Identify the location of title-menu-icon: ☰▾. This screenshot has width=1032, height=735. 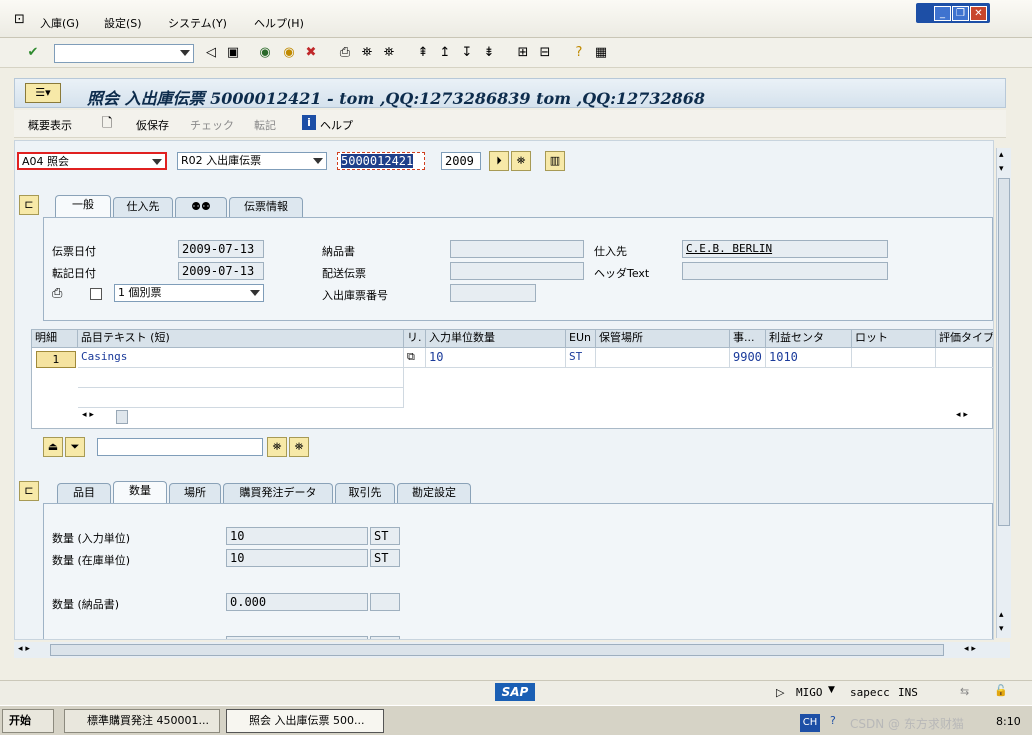
(43, 93).